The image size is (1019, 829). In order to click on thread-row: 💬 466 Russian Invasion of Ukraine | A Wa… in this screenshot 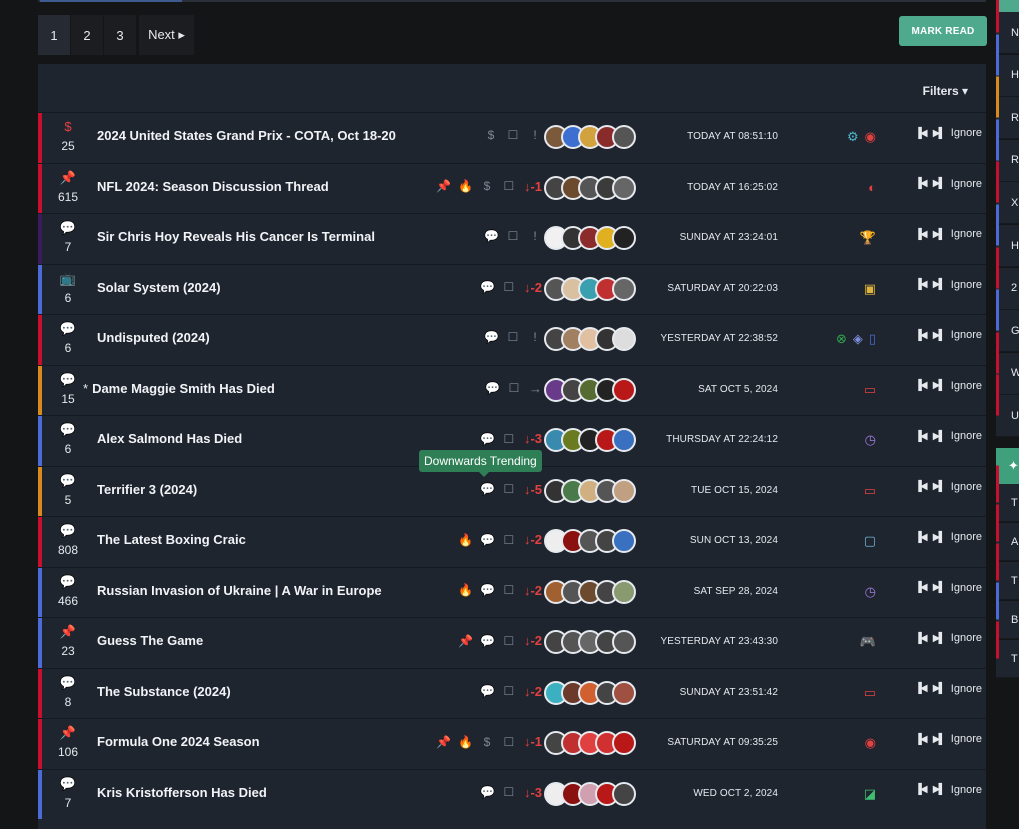, I will do `click(512, 591)`.